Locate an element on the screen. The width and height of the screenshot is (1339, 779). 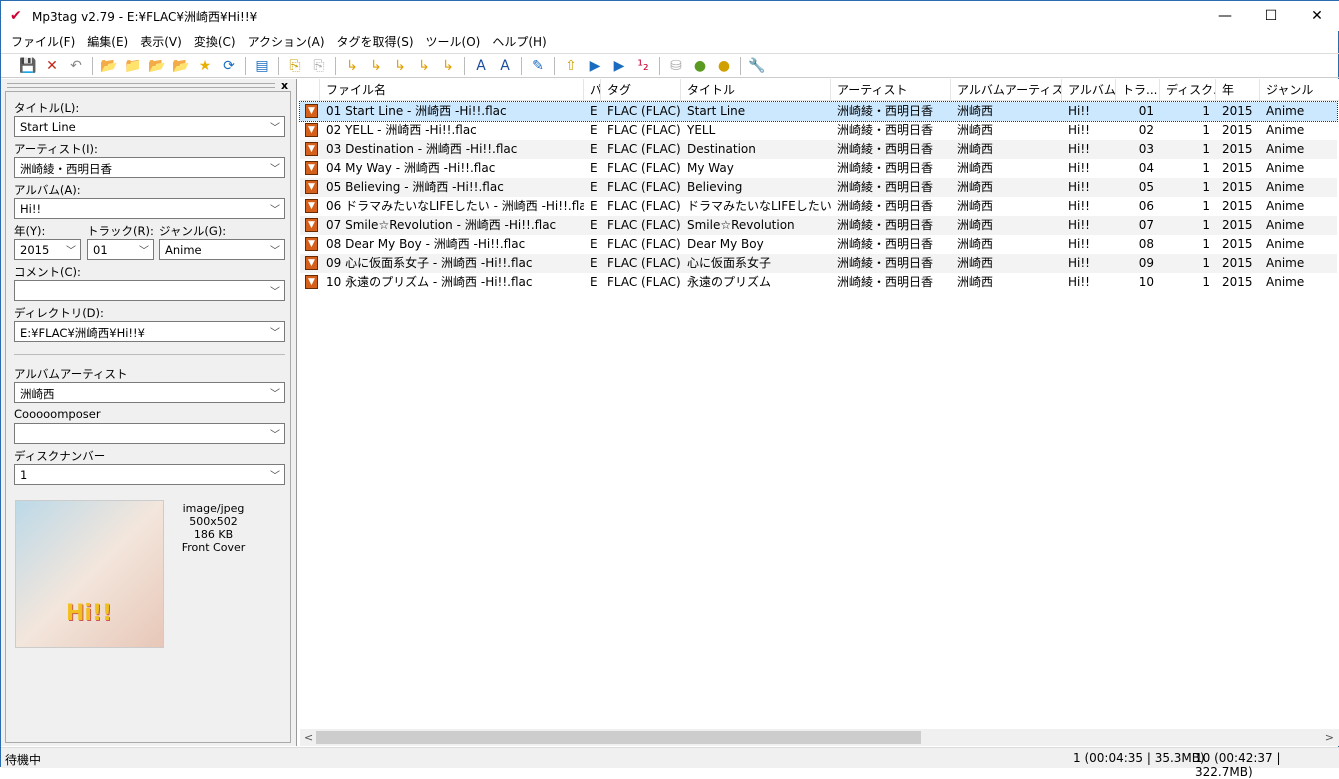
autonumber-icon: ¹₂ is located at coordinates (643, 66).